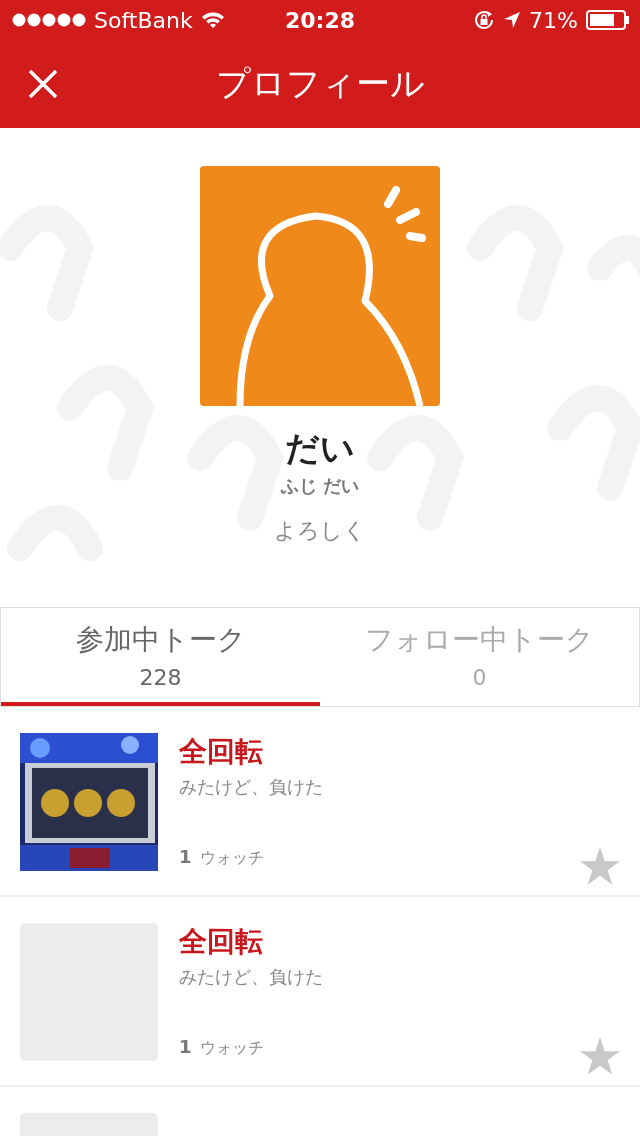  What do you see at coordinates (43, 84) in the screenshot?
I see `close-icon` at bounding box center [43, 84].